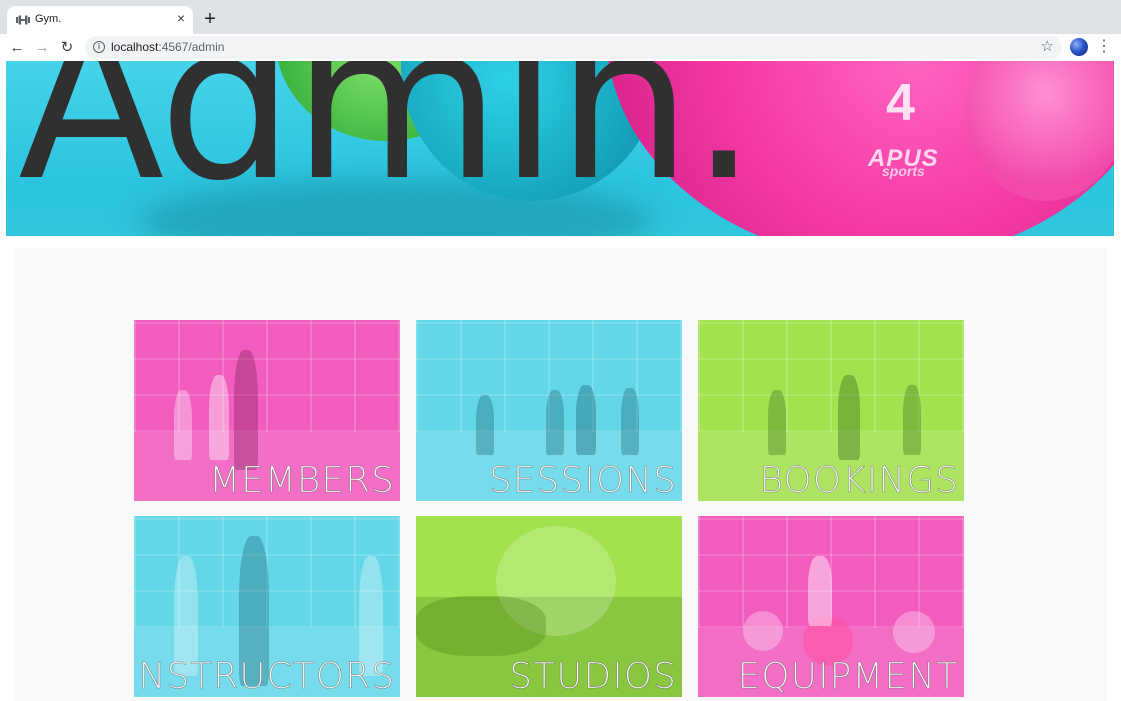 The width and height of the screenshot is (1121, 701). What do you see at coordinates (99, 47) in the screenshot?
I see `info-icon: i` at bounding box center [99, 47].